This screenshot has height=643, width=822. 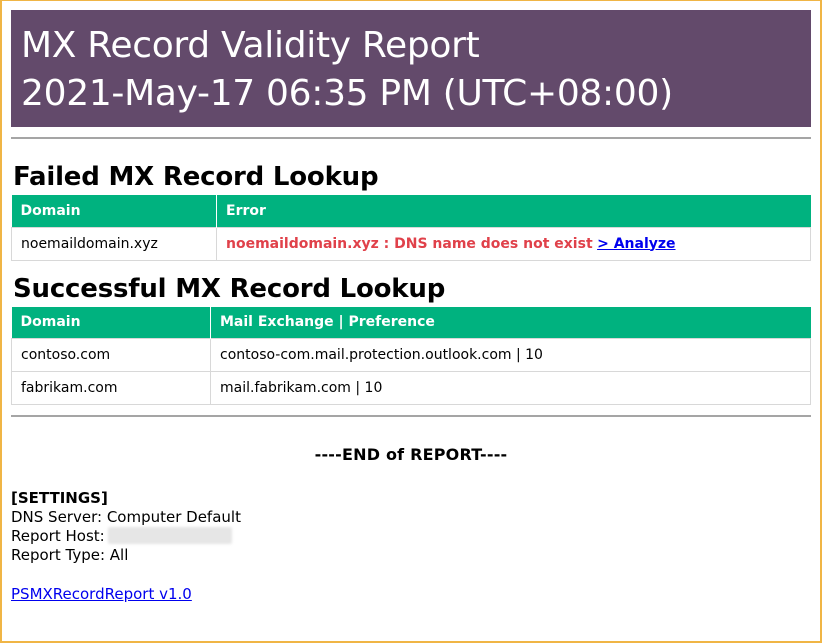 I want to click on table-row: fabrikam.com mail.fabrikam.com | 10, so click(x=411, y=388).